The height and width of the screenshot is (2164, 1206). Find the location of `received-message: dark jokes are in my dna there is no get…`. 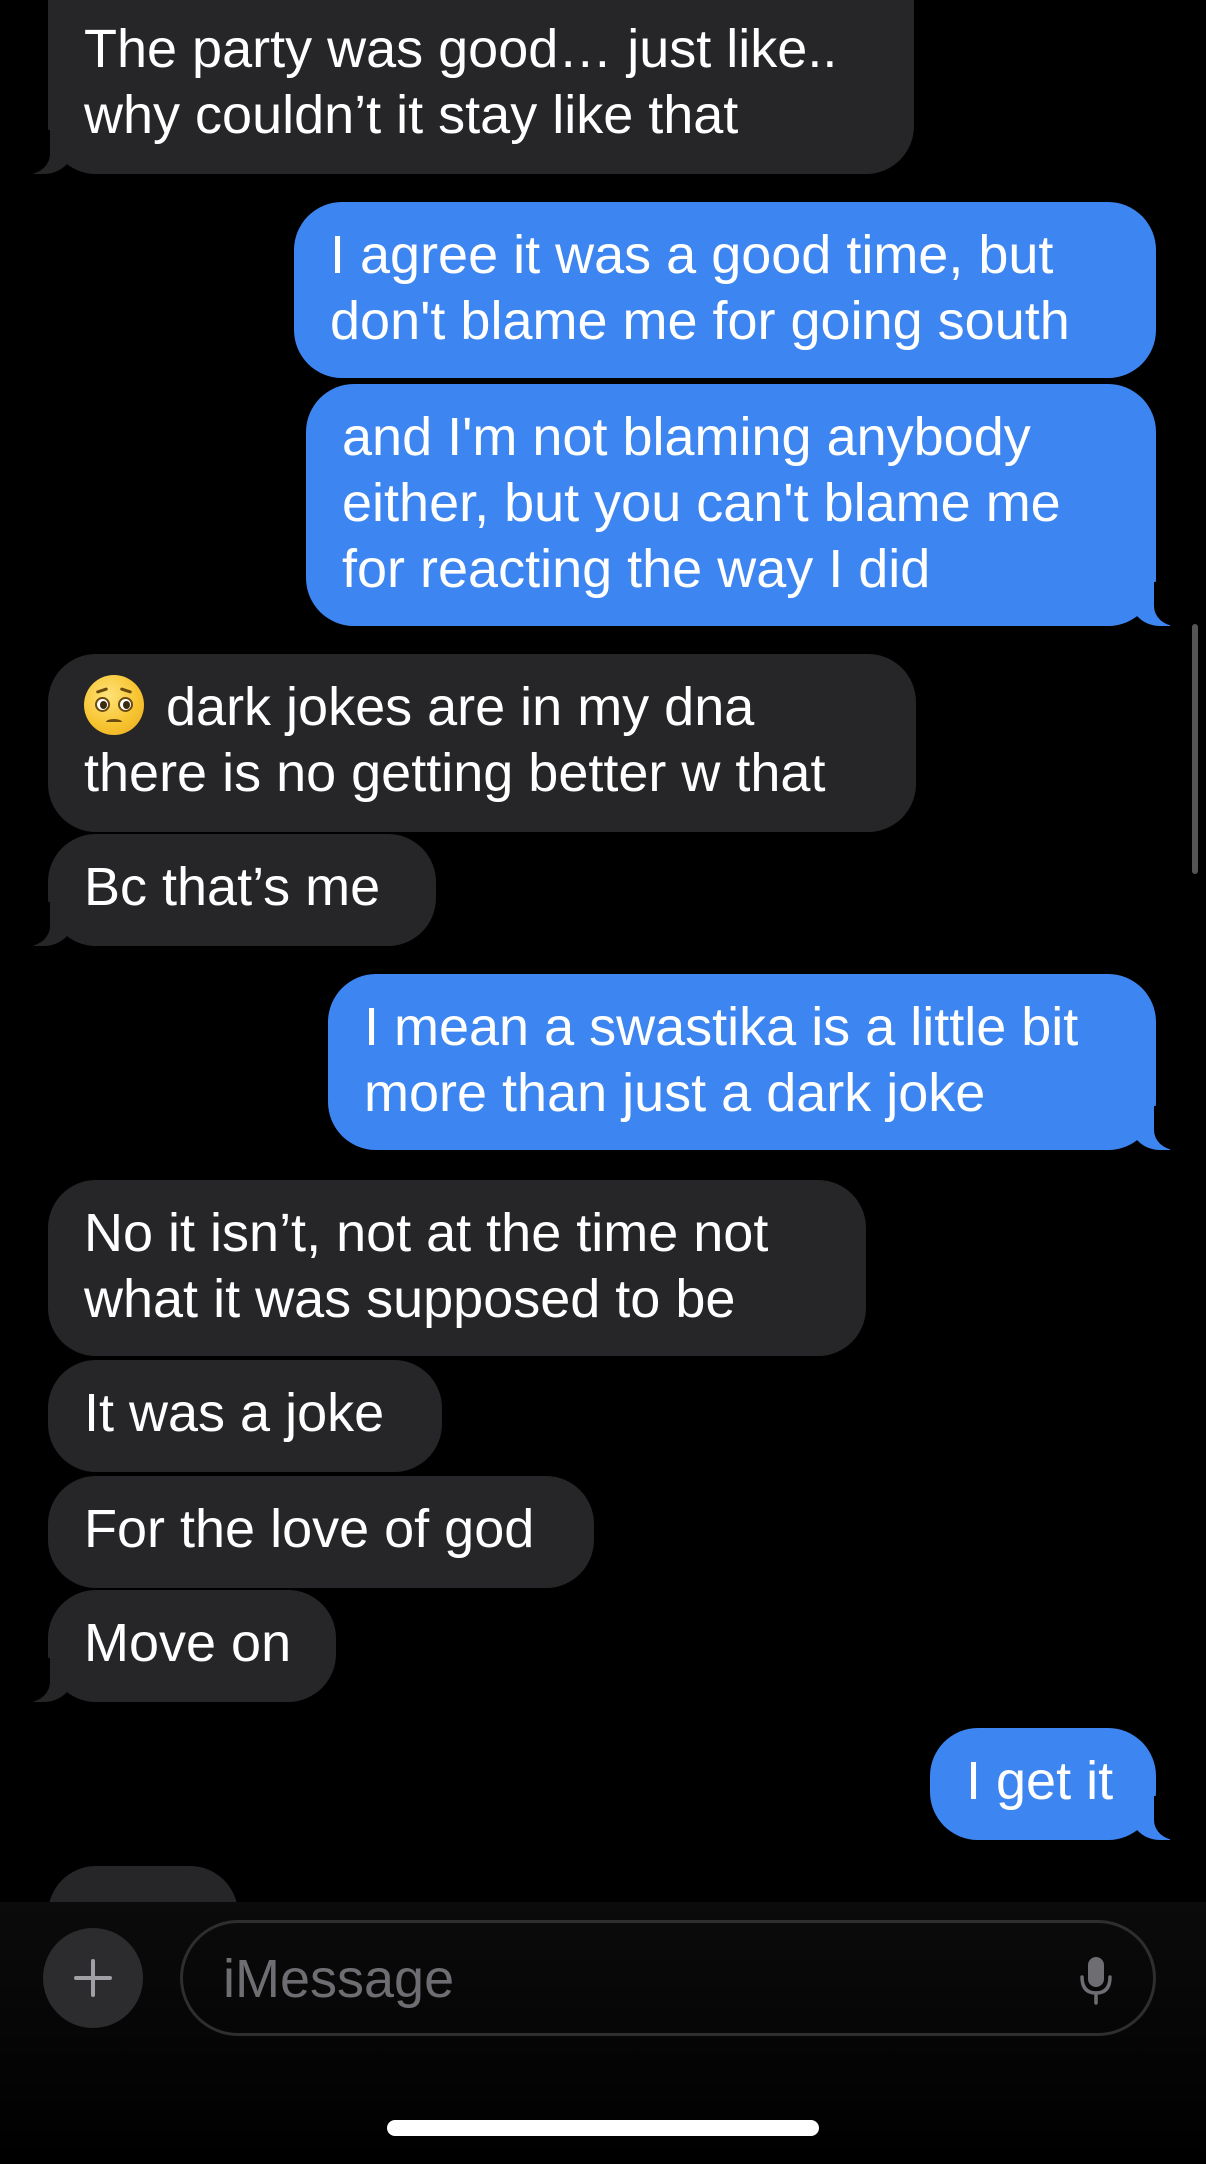

received-message: dark jokes are in my dna there is no get… is located at coordinates (482, 743).